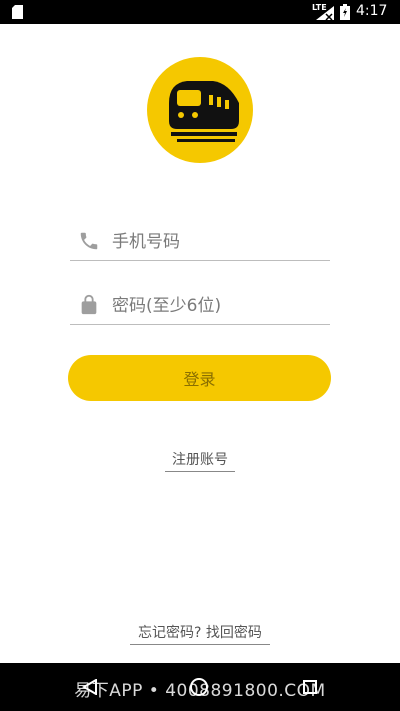 Image resolution: width=400 pixels, height=711 pixels. I want to click on phone-field, so click(200, 241).